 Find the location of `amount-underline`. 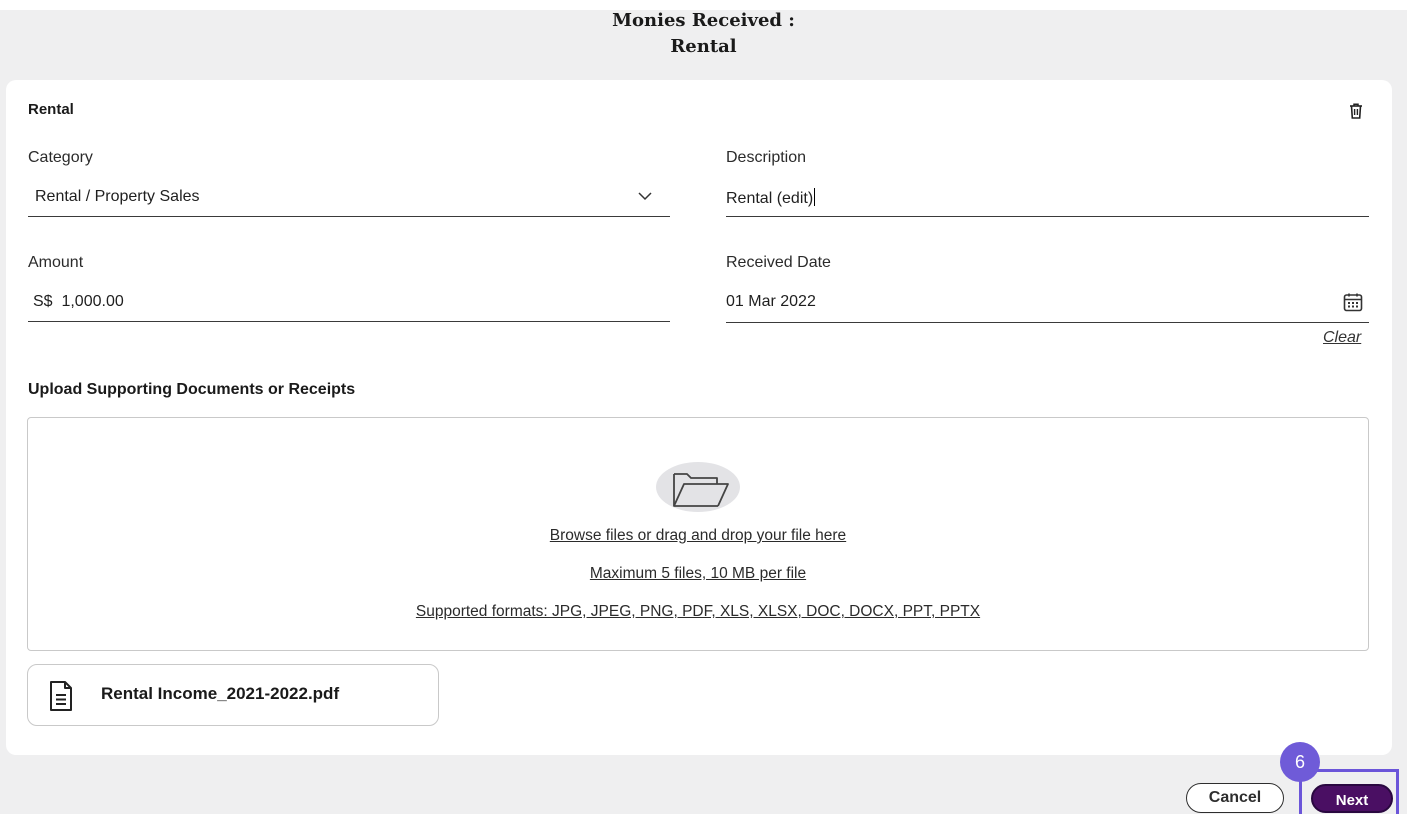

amount-underline is located at coordinates (349, 321).